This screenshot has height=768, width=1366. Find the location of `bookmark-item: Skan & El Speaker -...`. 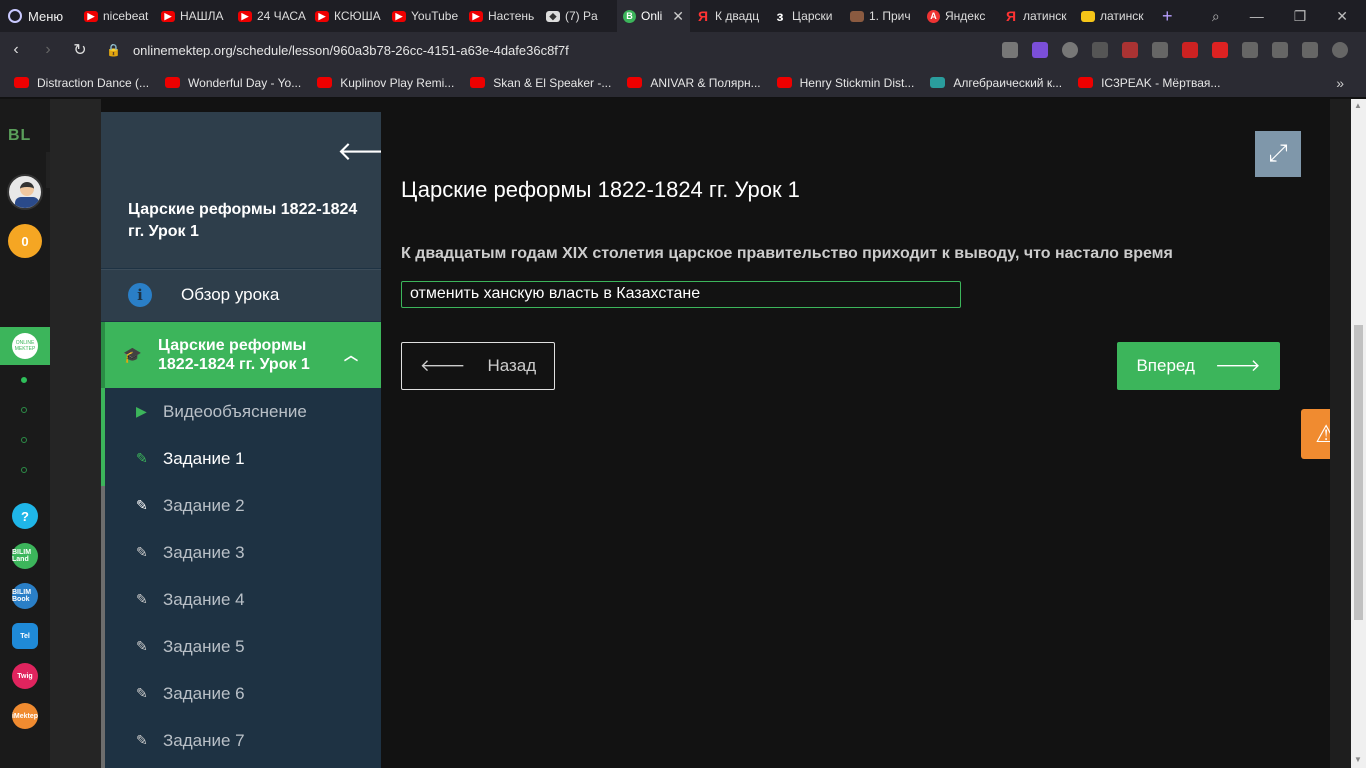

bookmark-item: Skan & El Speaker -... is located at coordinates (540, 83).